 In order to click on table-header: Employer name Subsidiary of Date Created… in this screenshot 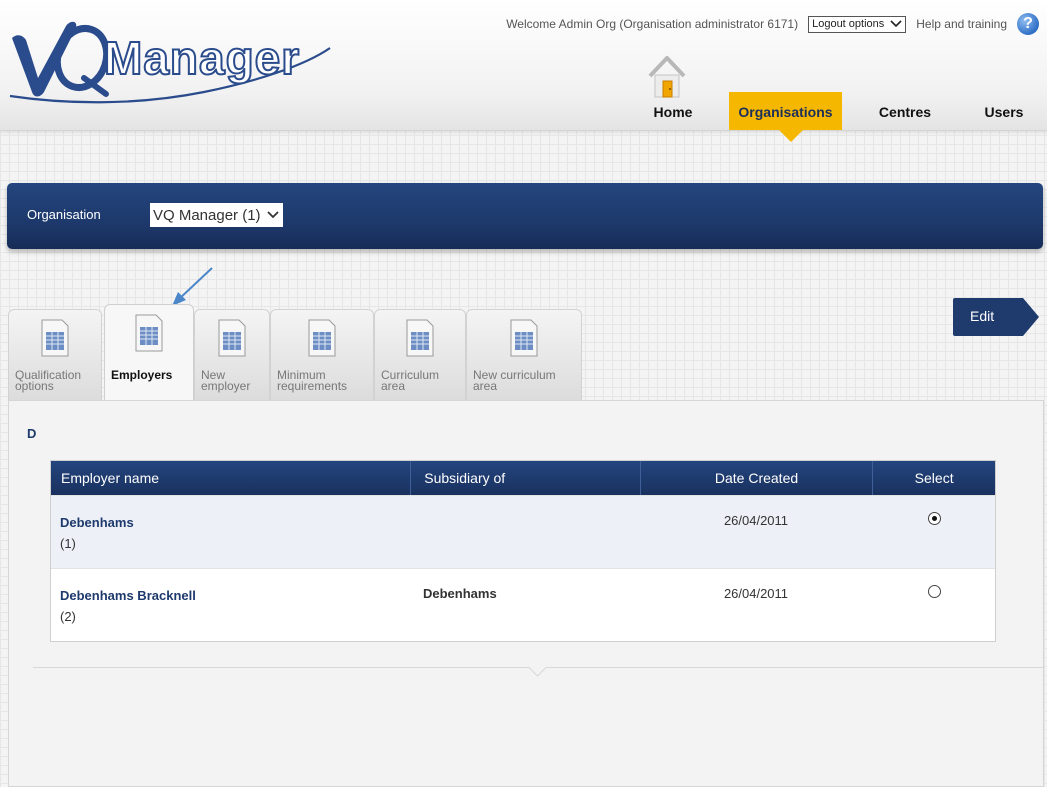, I will do `click(523, 478)`.